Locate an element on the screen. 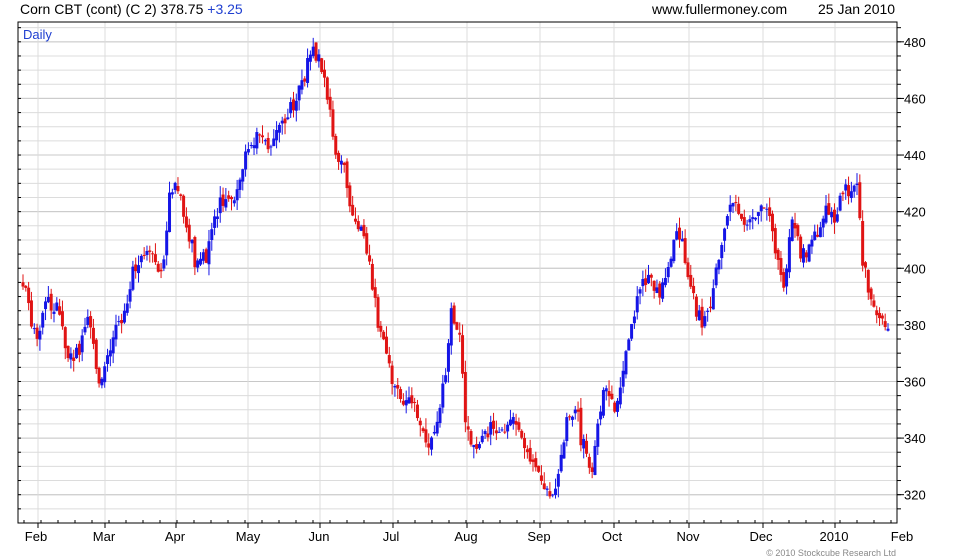 The height and width of the screenshot is (560, 980). x-tick-label: May is located at coordinates (248, 536).